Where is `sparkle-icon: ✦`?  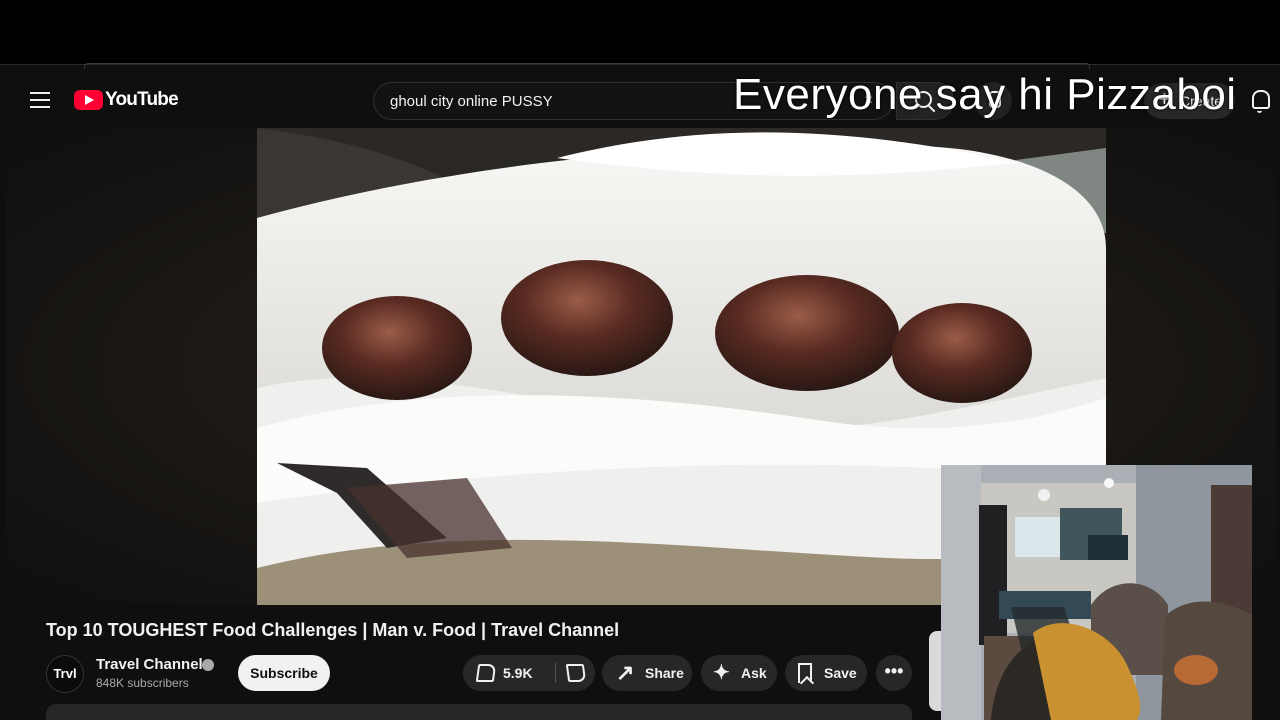 sparkle-icon: ✦ is located at coordinates (721, 673).